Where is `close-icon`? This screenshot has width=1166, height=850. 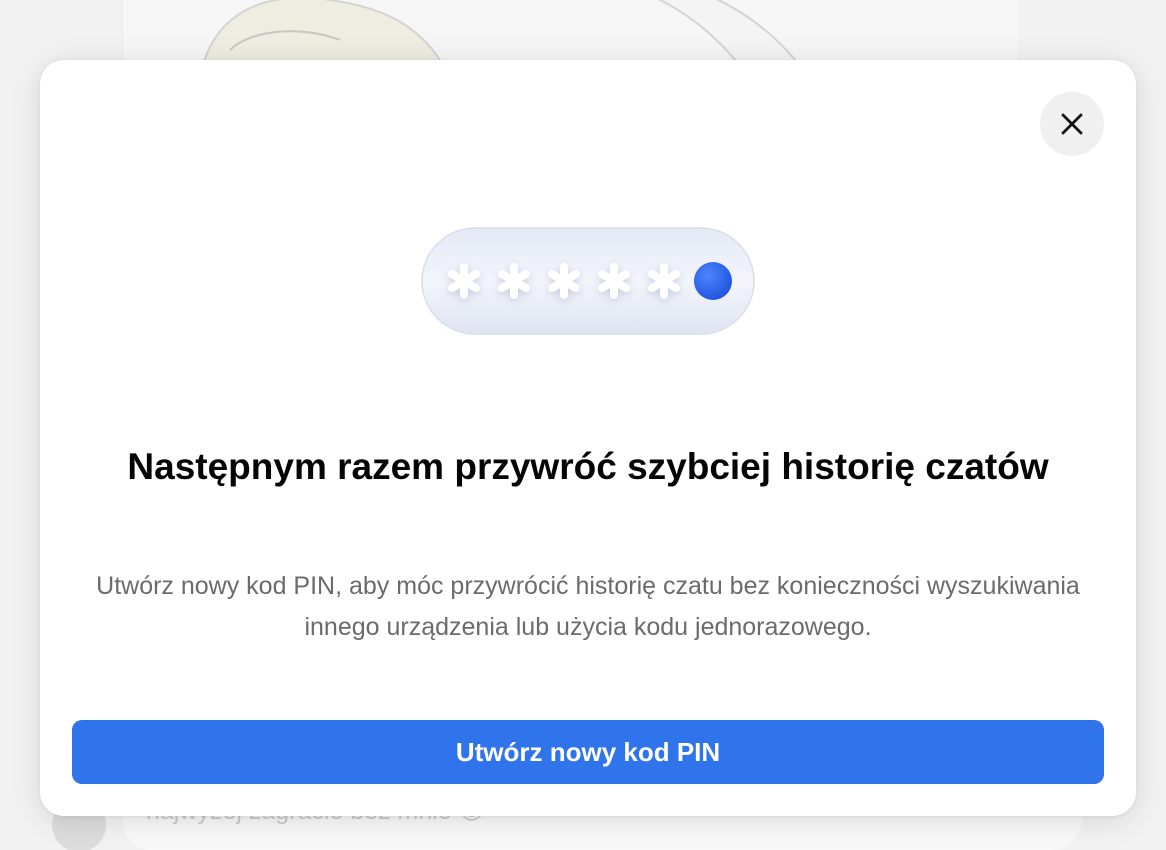
close-icon is located at coordinates (1072, 124).